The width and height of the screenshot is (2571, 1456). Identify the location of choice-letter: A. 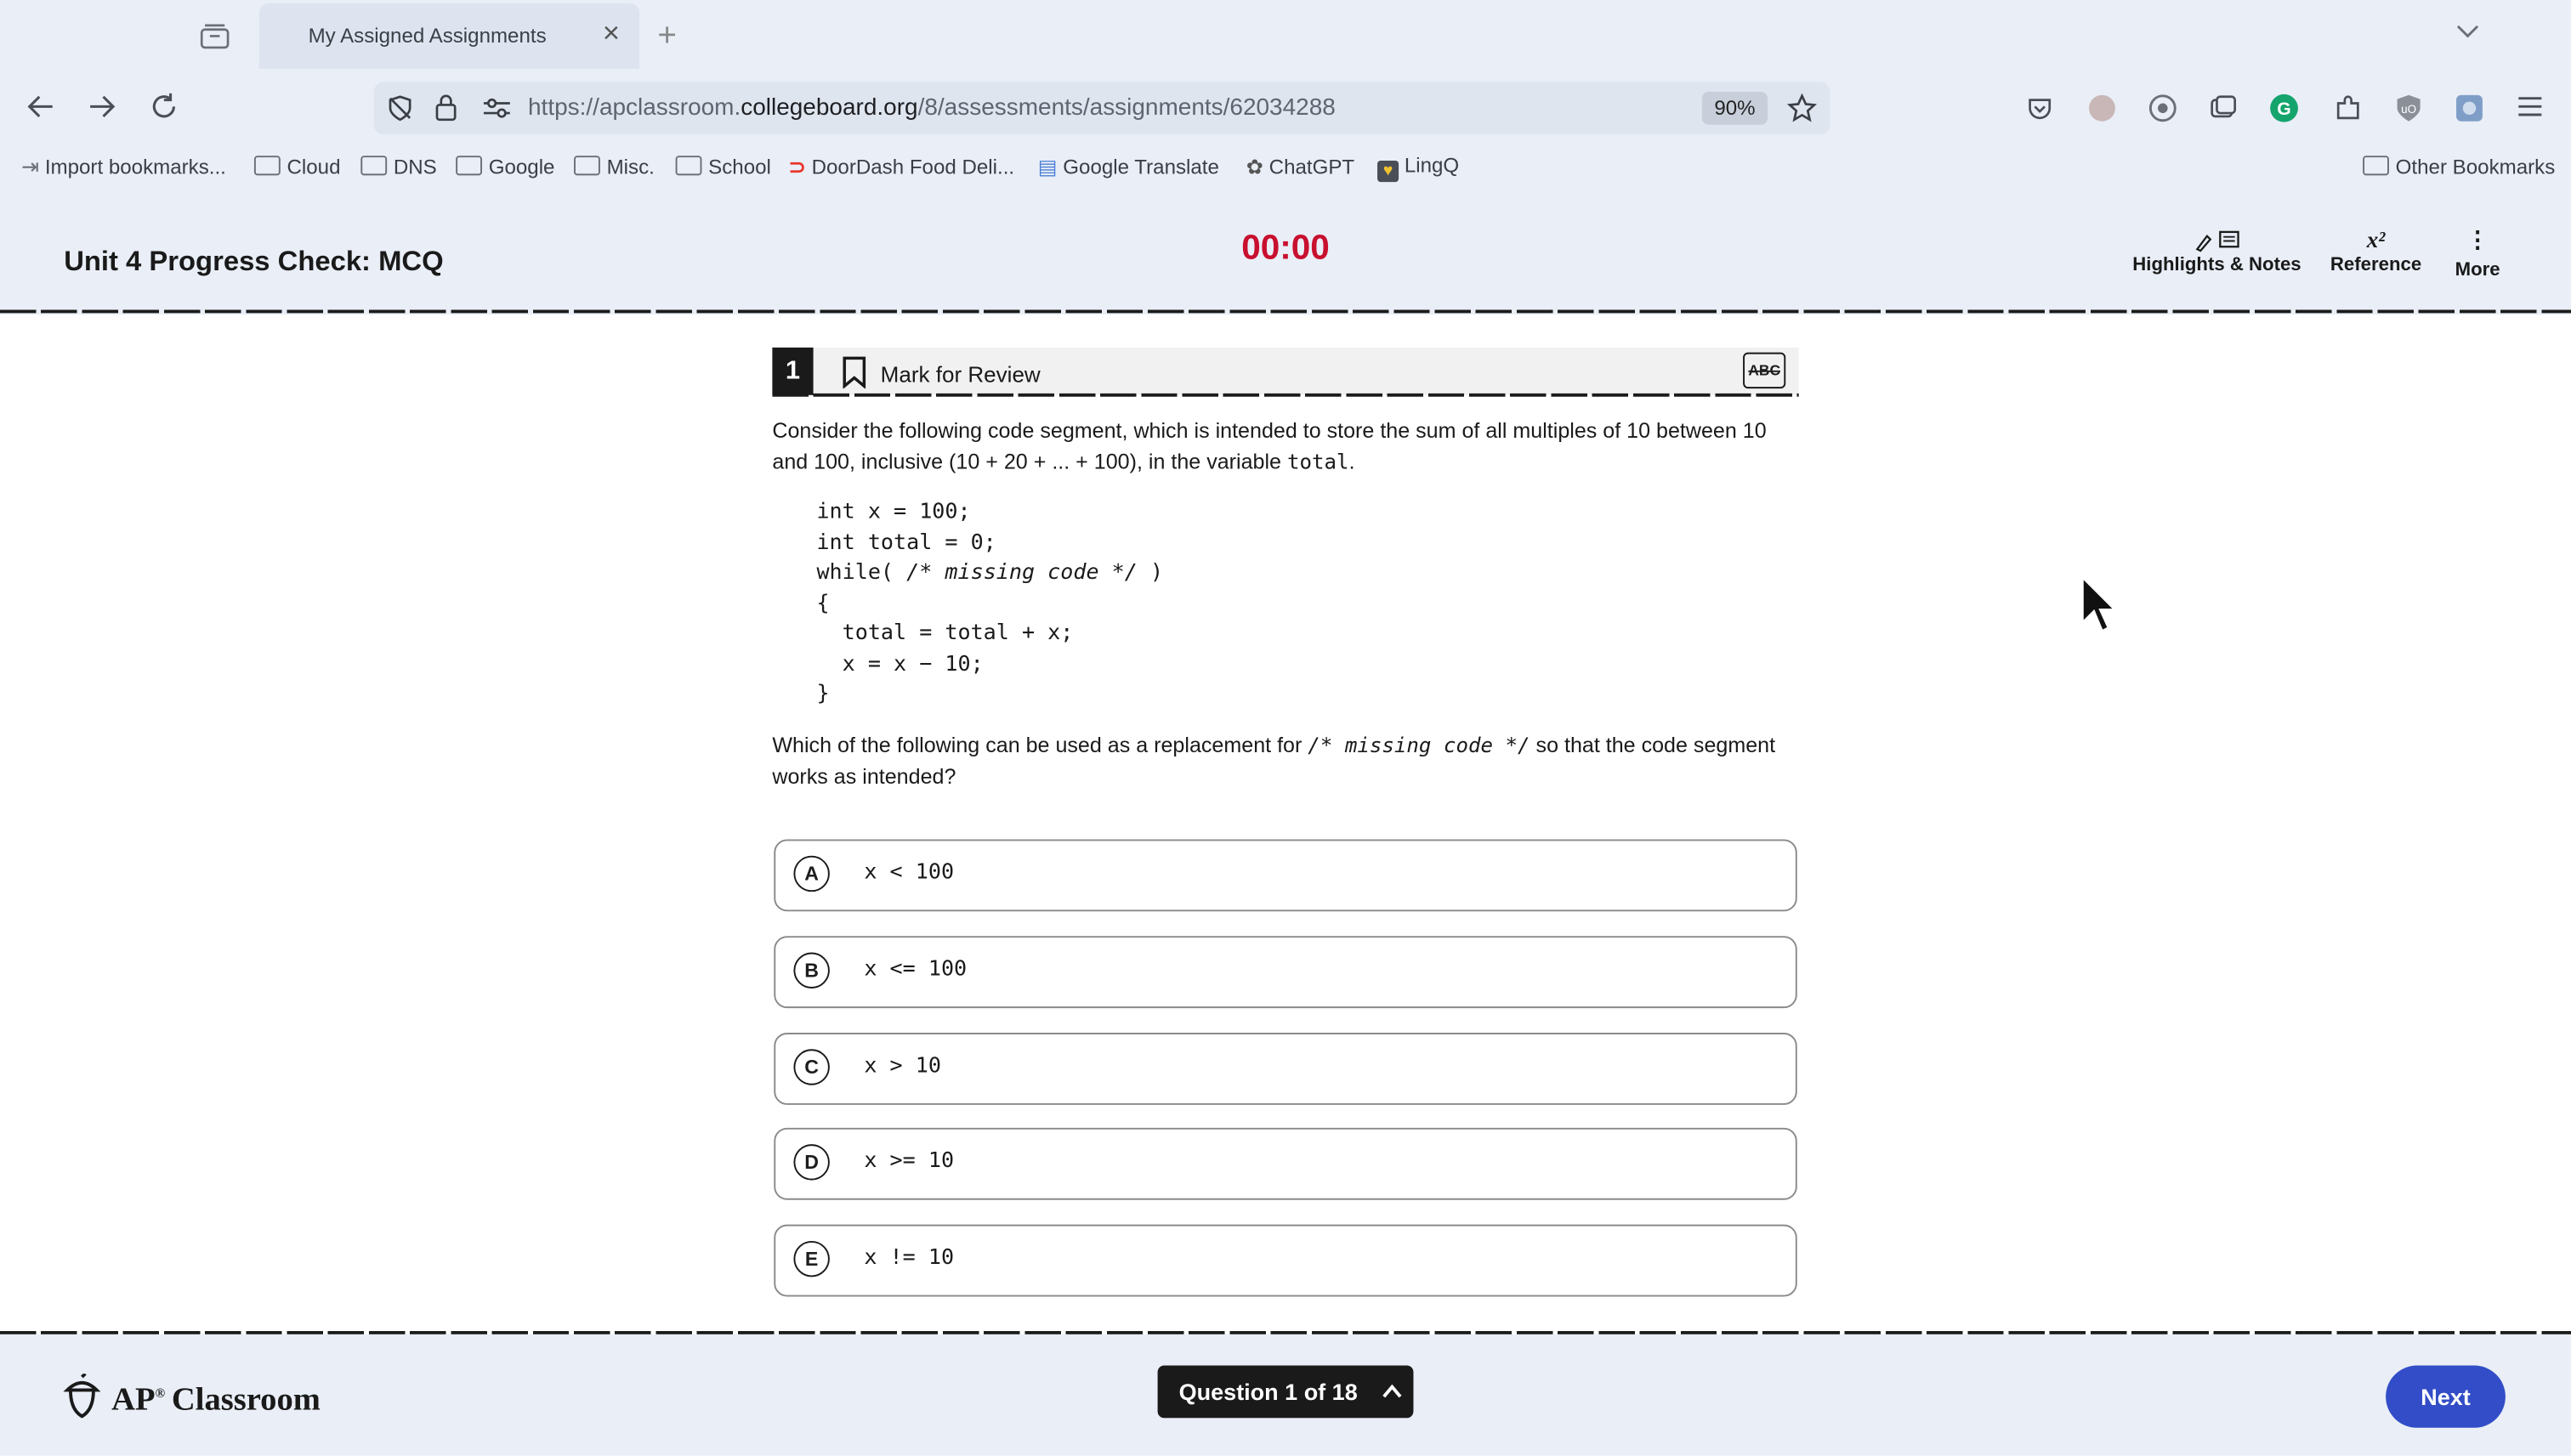
(811, 874).